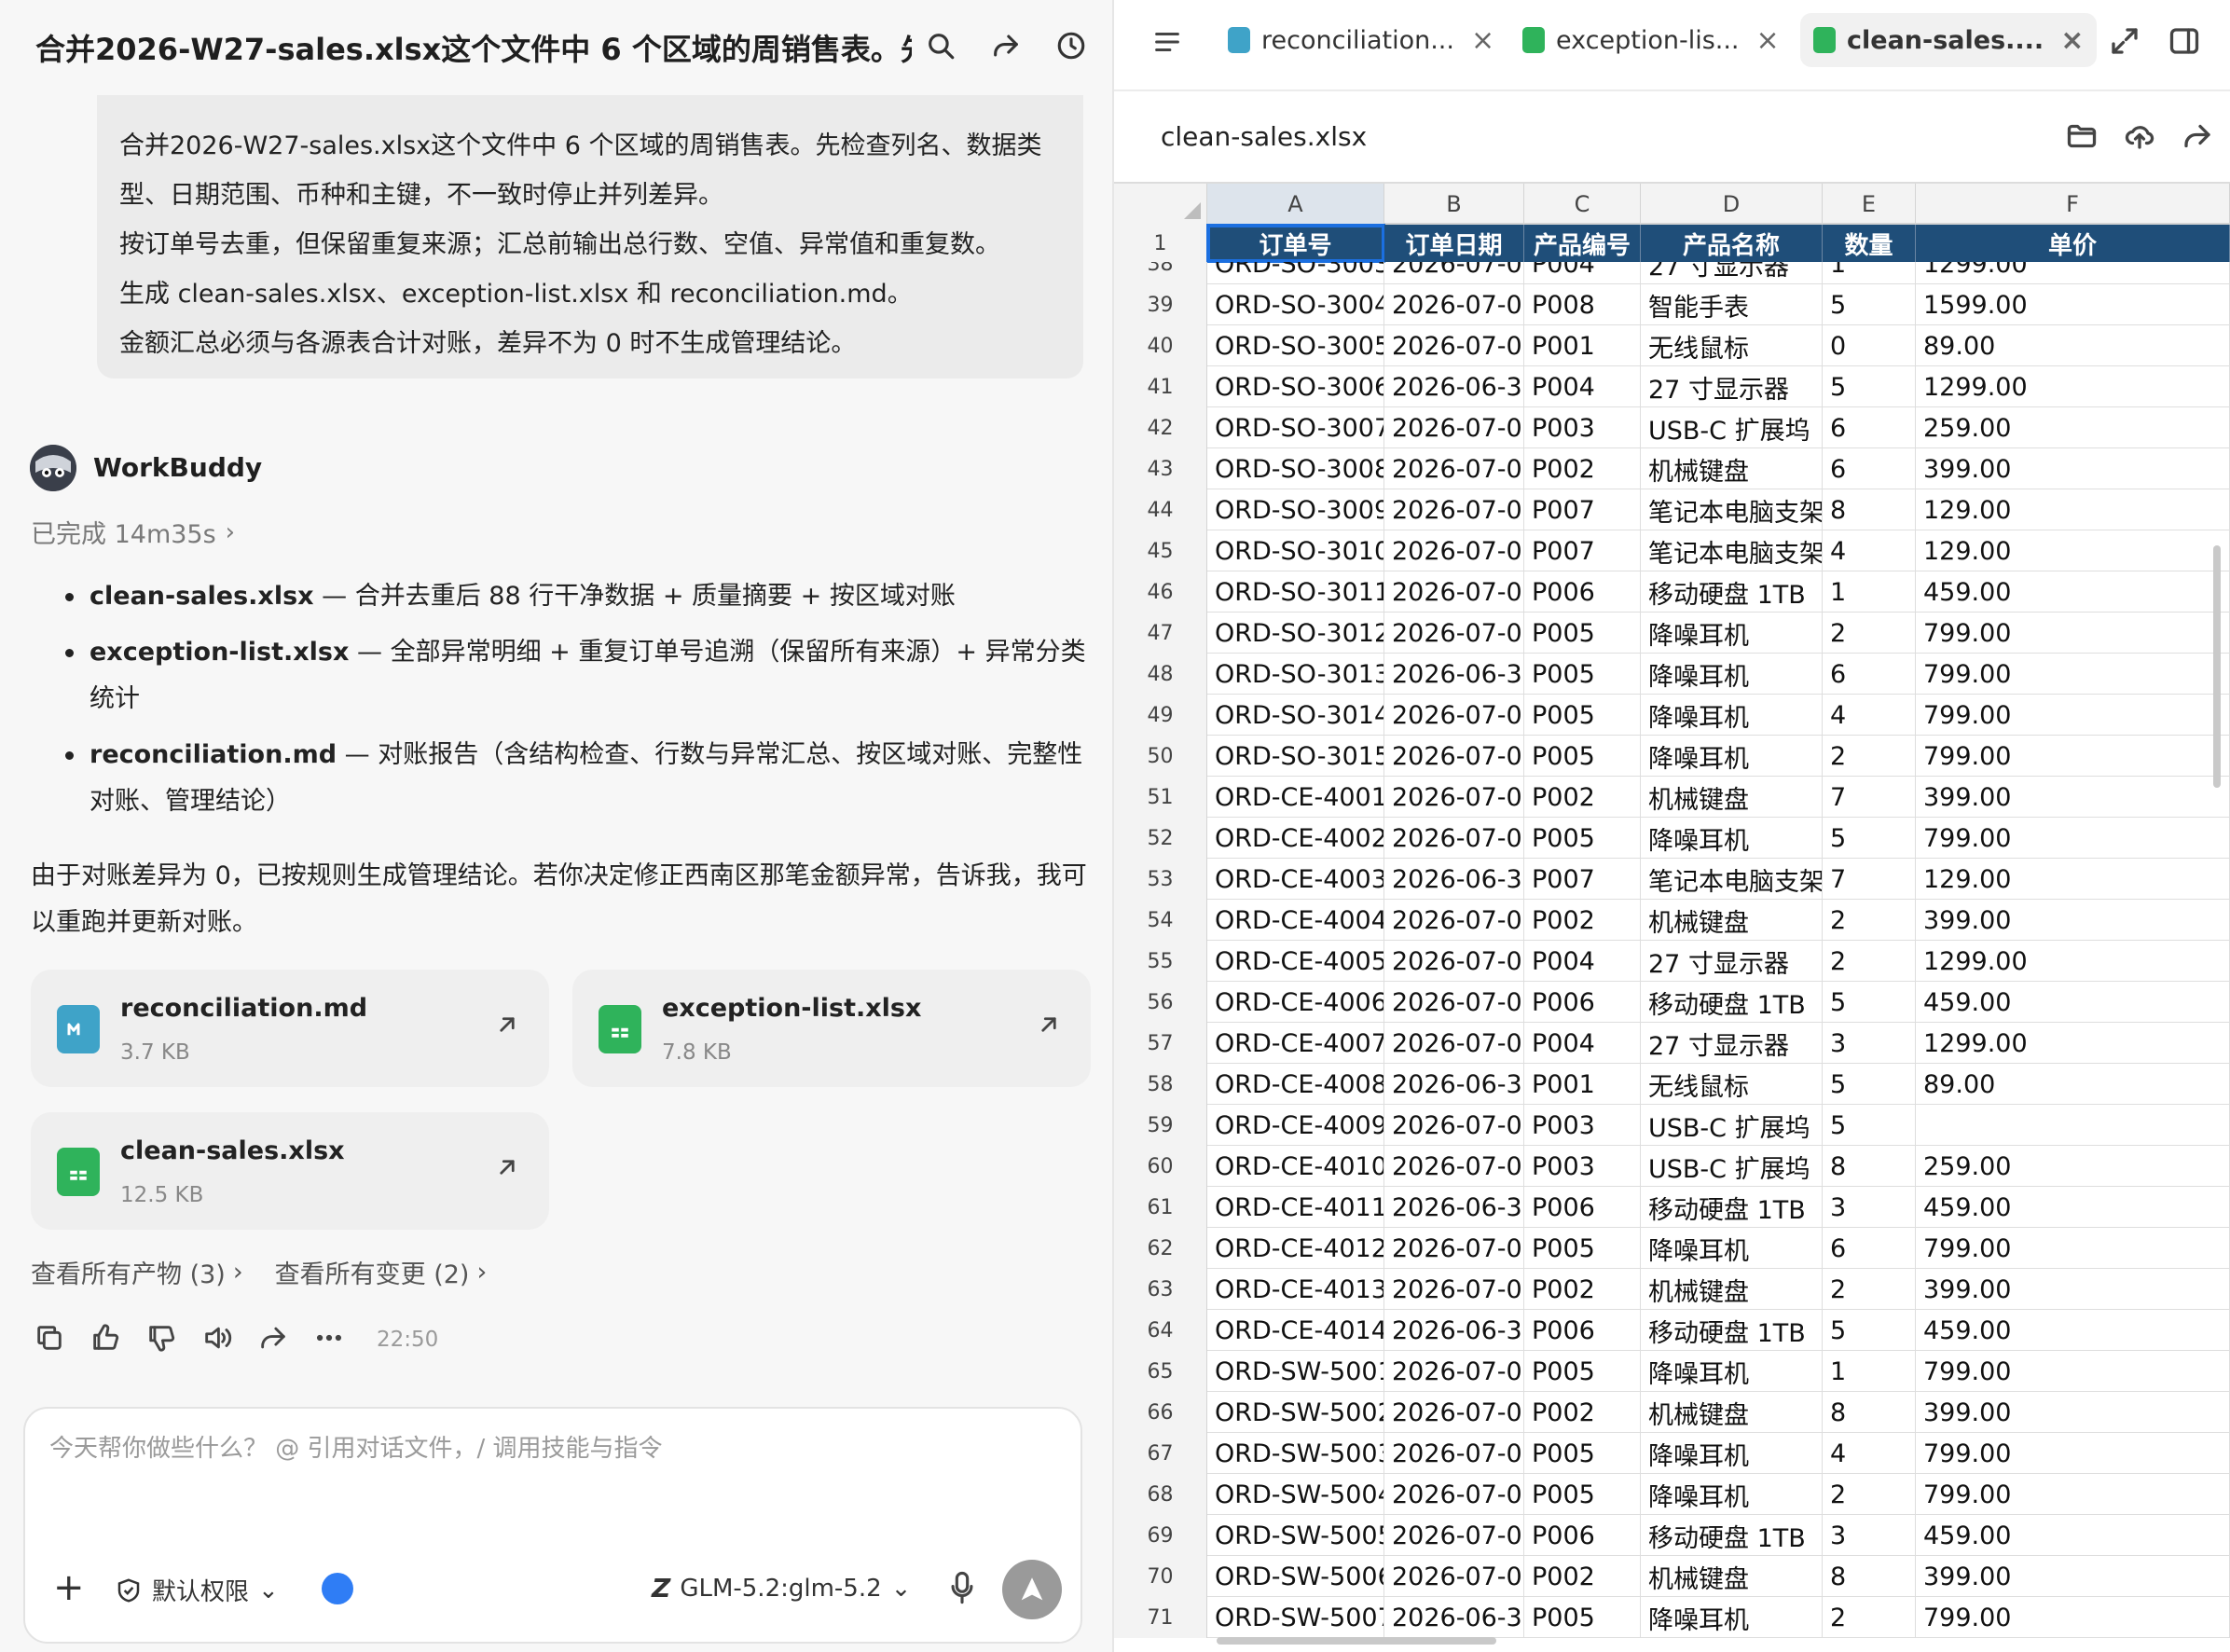 The width and height of the screenshot is (2230, 1652). What do you see at coordinates (1582, 1167) in the screenshot?
I see `table-cell: P003` at bounding box center [1582, 1167].